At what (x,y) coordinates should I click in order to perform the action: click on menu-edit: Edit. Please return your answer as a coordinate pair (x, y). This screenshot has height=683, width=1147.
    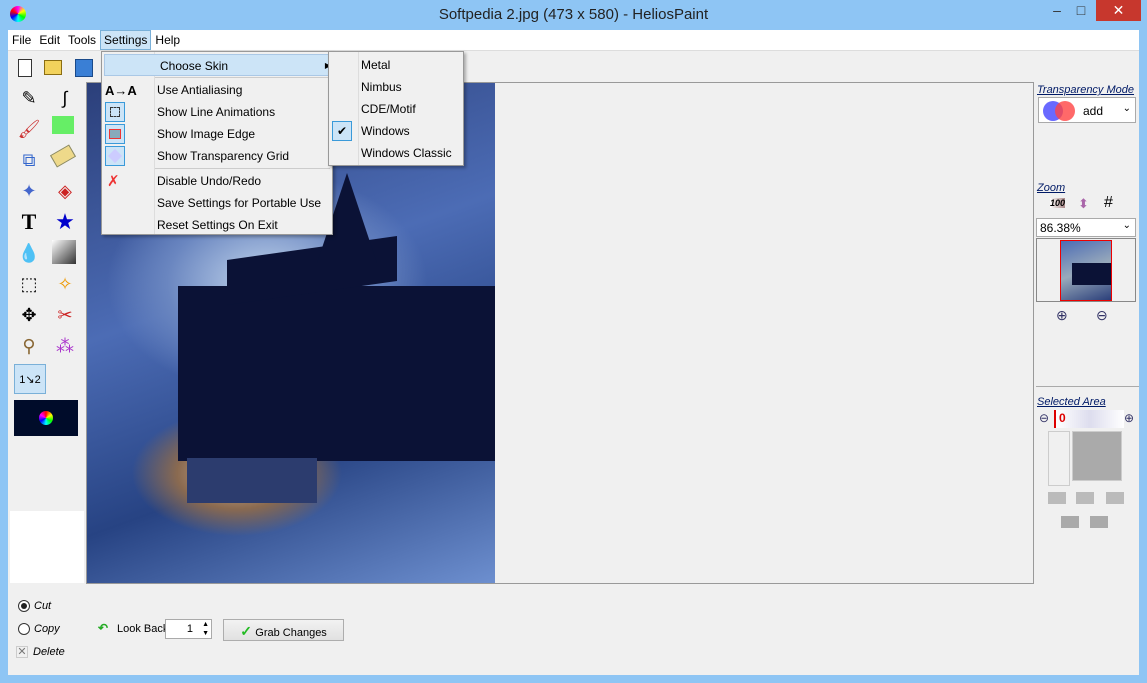
    Looking at the image, I should click on (49, 40).